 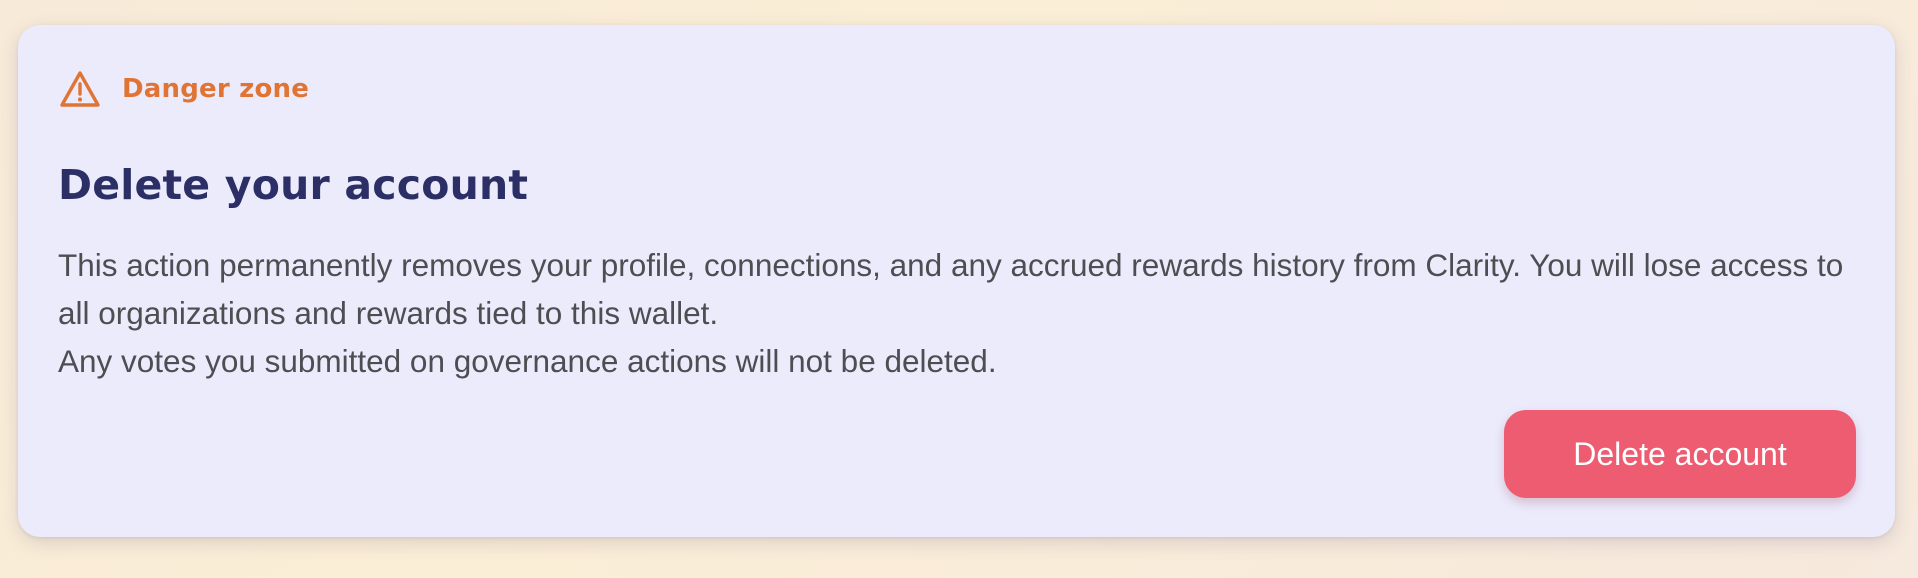 What do you see at coordinates (293, 185) in the screenshot?
I see `delete-account-title: Delete your account` at bounding box center [293, 185].